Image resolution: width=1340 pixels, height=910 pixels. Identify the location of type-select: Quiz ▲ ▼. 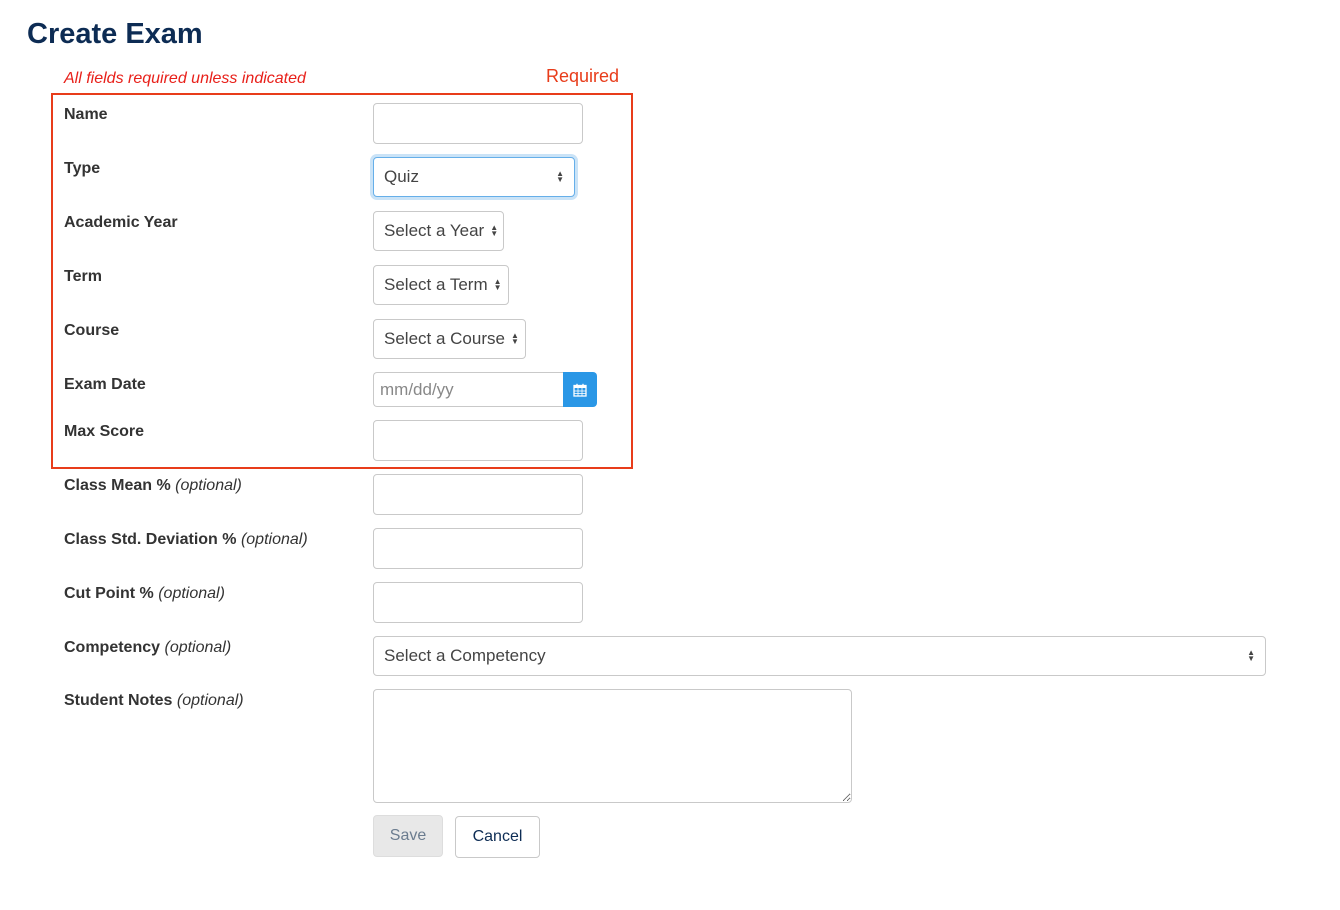
(474, 177).